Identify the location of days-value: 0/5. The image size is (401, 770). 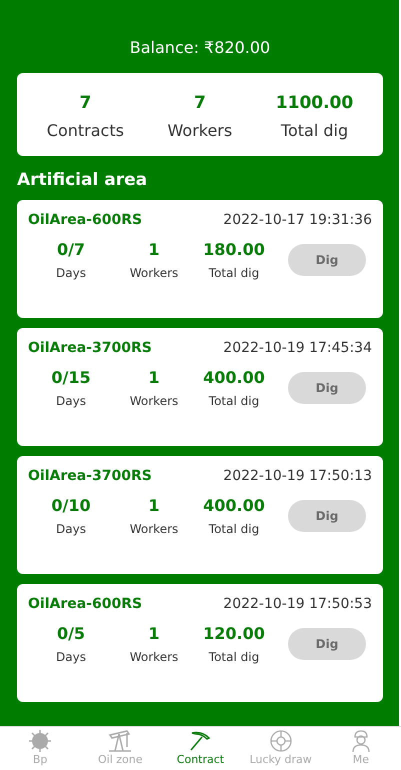
(71, 633).